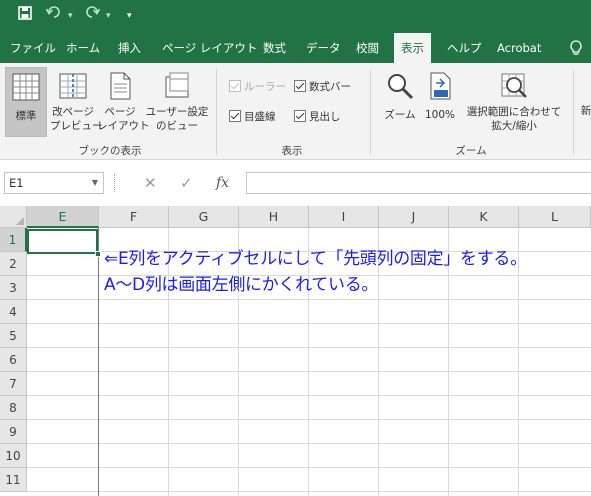 This screenshot has height=496, width=591. I want to click on title-bar: ▾ ▾ ▾, so click(295, 16).